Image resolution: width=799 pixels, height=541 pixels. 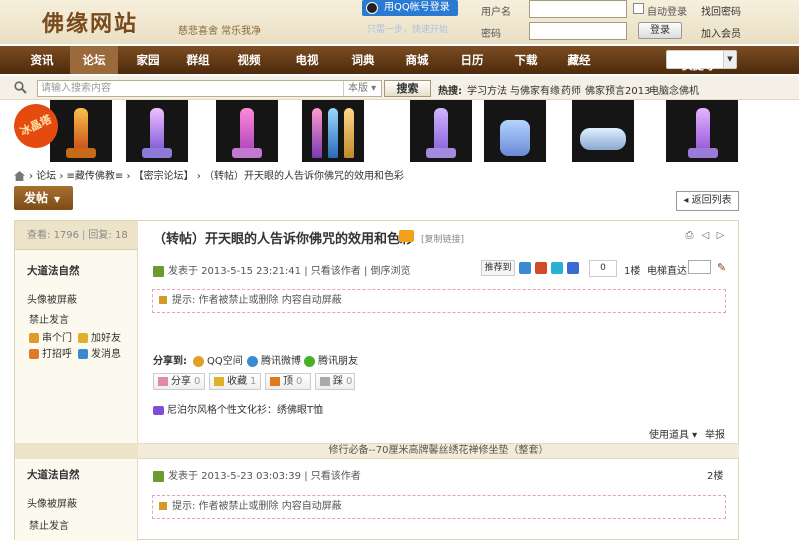 I want to click on nav-item-news: 资讯, so click(x=42, y=60).